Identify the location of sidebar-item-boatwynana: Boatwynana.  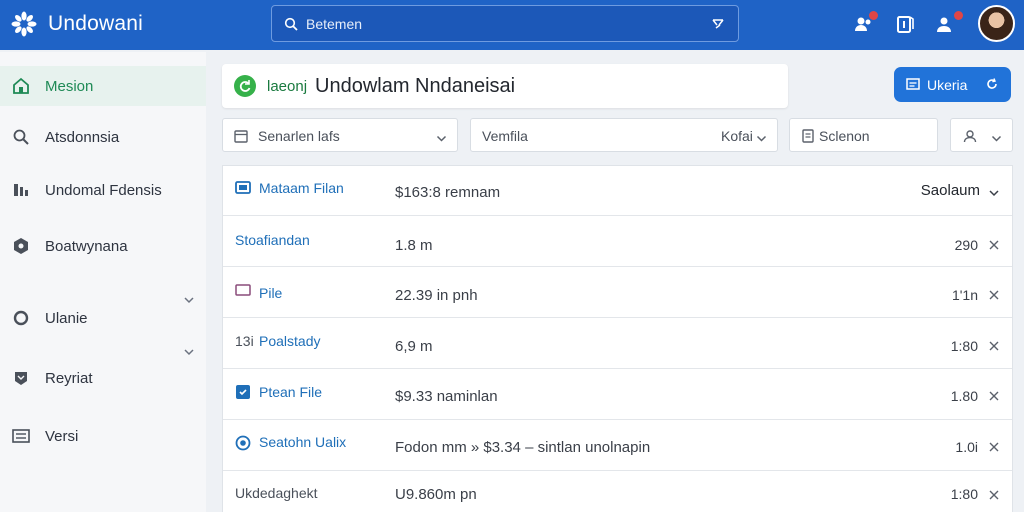
(103, 246).